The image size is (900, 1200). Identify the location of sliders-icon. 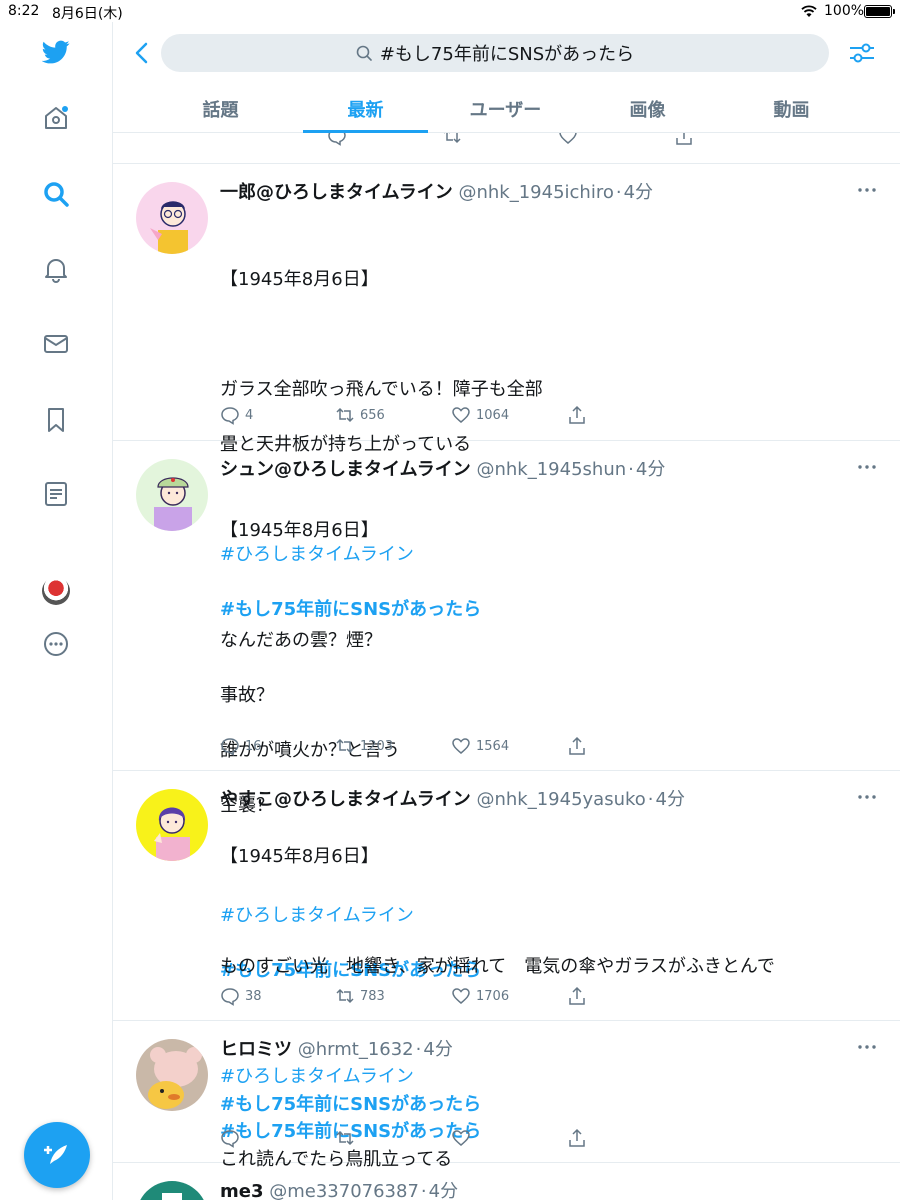
(862, 53).